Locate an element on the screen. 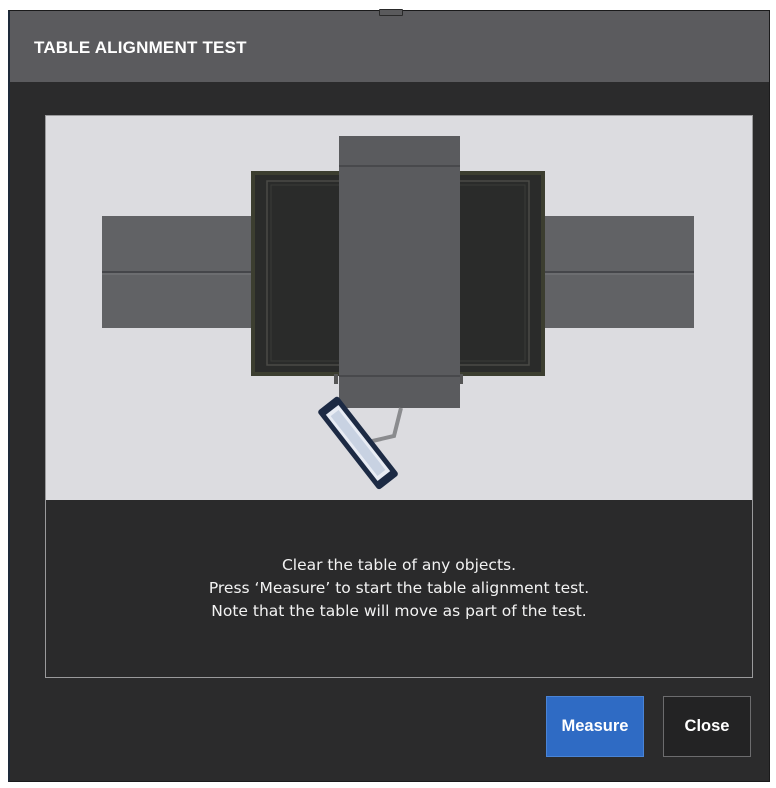 The width and height of the screenshot is (776, 788). center-gantry is located at coordinates (399, 272).